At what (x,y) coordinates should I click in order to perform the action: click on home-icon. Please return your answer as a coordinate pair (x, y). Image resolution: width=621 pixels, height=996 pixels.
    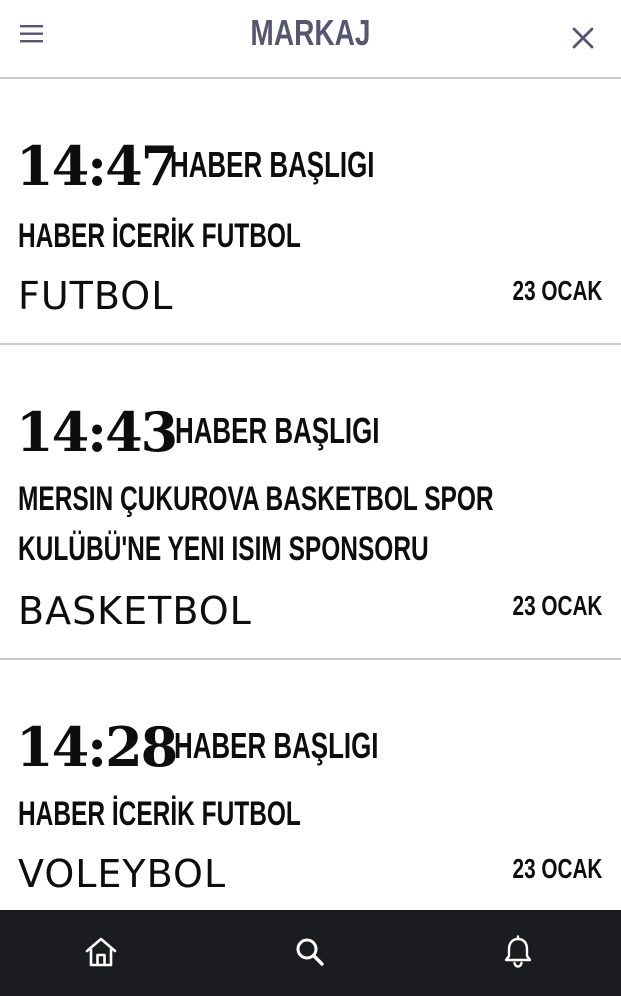
    Looking at the image, I should click on (101, 952).